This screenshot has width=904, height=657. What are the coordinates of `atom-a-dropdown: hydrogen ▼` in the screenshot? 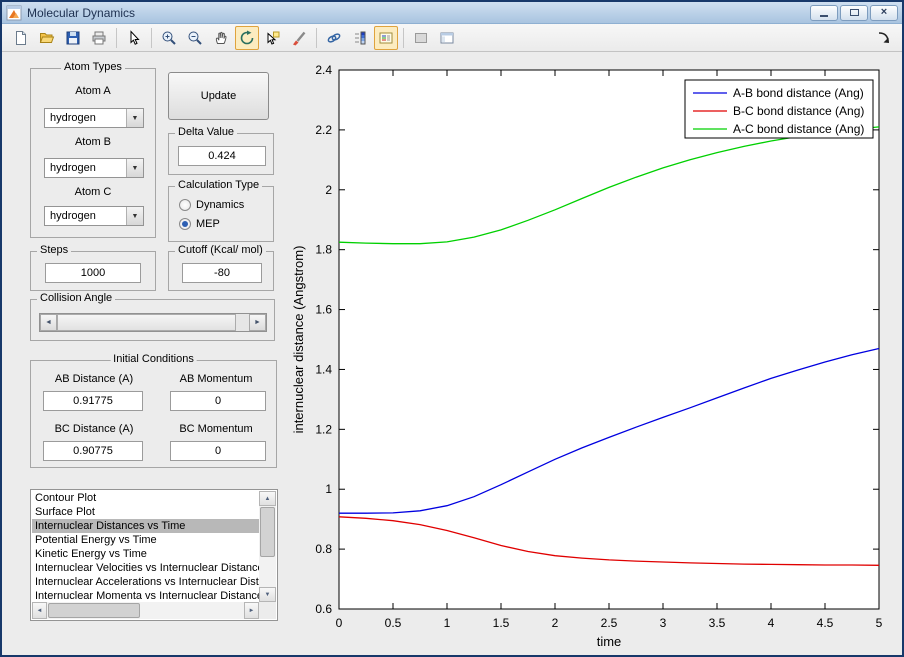 It's located at (94, 118).